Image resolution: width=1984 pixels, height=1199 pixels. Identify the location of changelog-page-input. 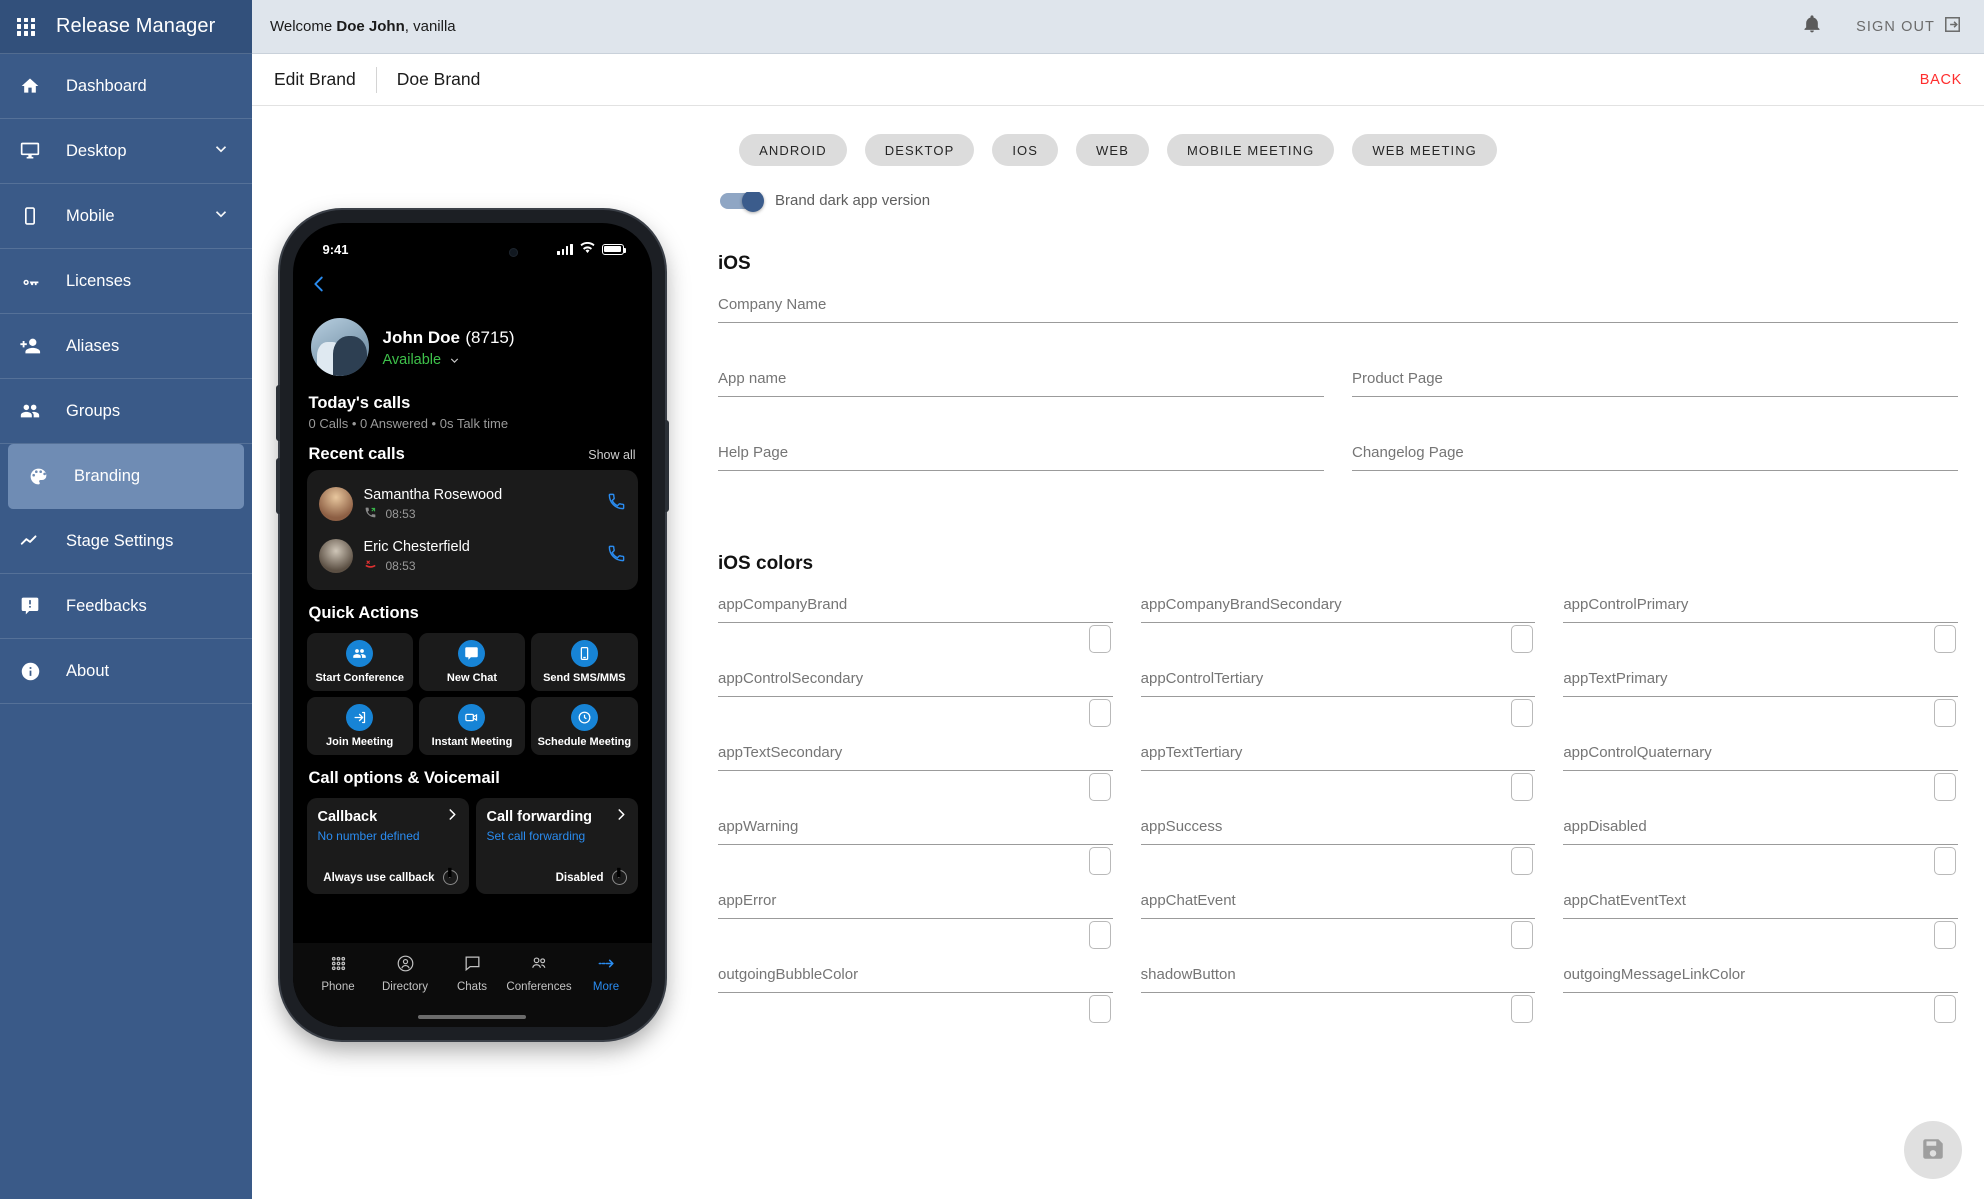
(1655, 456).